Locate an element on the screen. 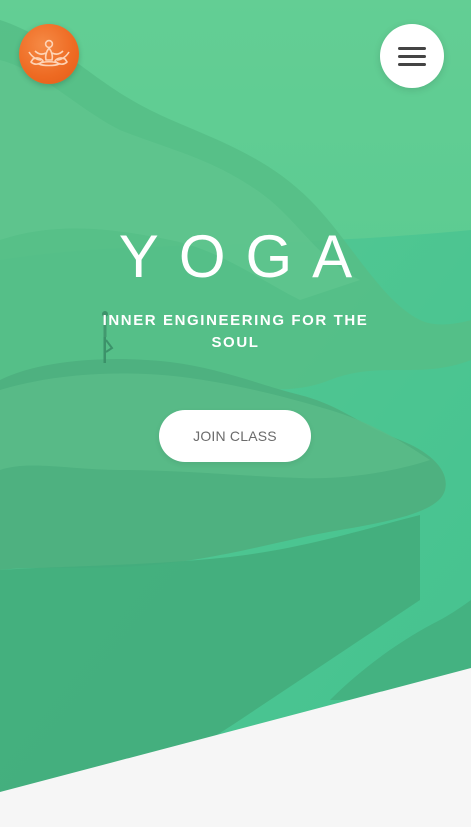 This screenshot has height=827, width=471. hero-subtitle: INNER ENGINEERING FOR THE SOUL is located at coordinates (235, 331).